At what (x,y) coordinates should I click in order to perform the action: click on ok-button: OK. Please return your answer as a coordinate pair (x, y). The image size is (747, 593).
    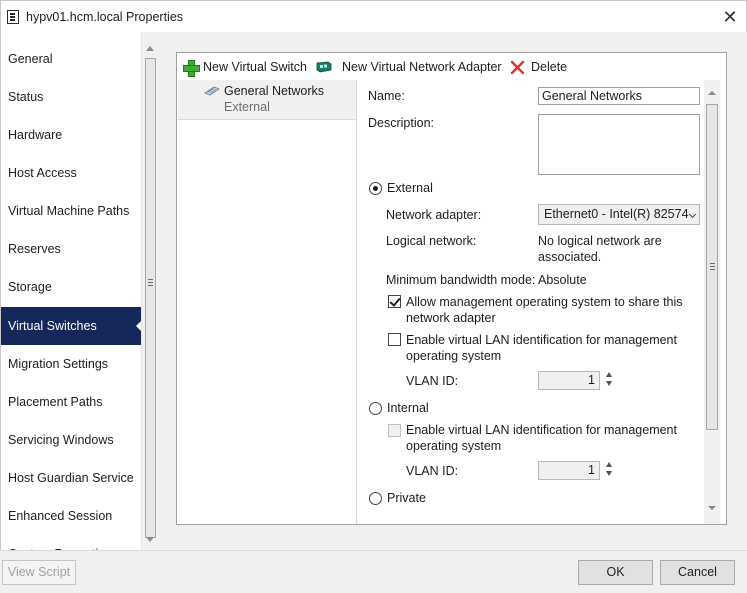
    Looking at the image, I should click on (615, 572).